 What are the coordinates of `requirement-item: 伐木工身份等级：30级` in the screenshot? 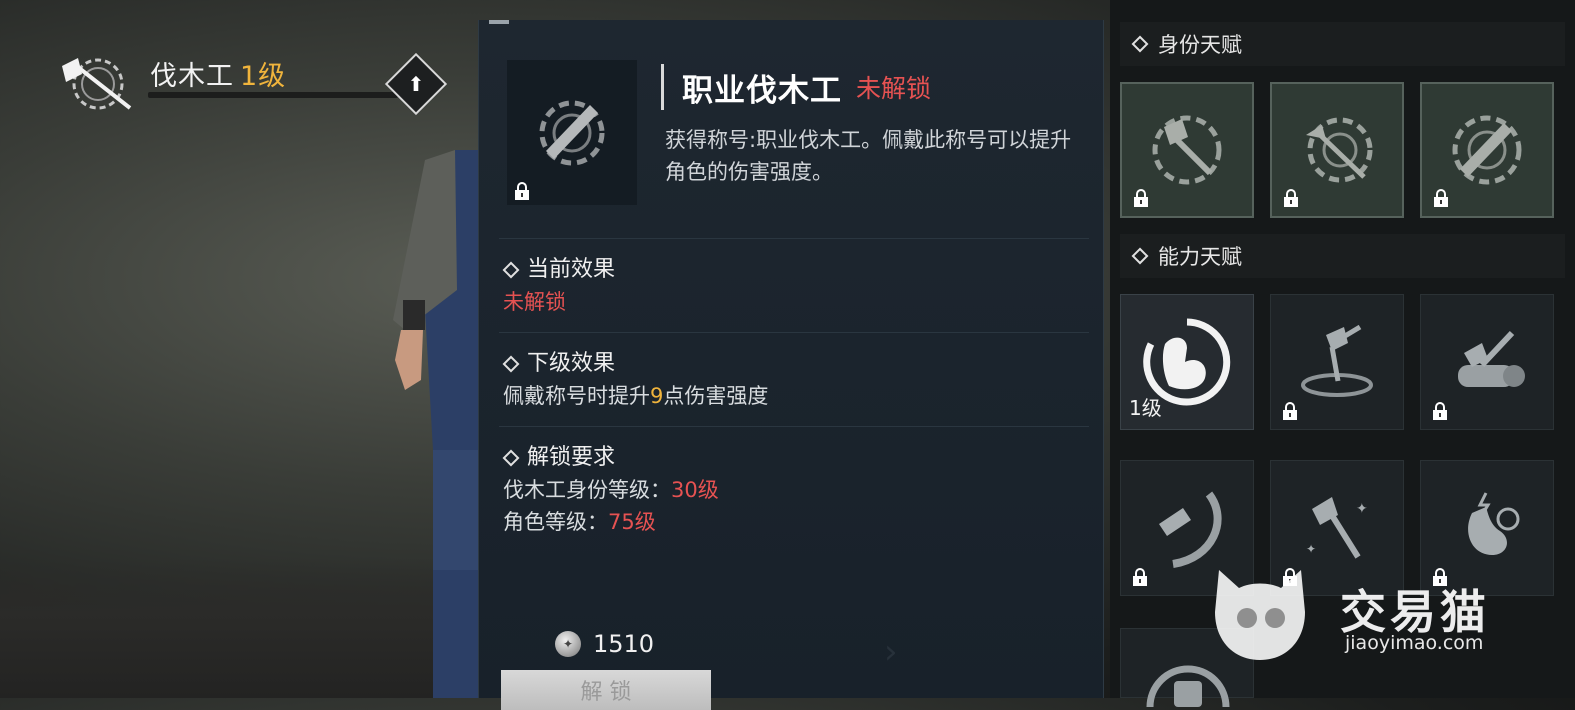 It's located at (611, 490).